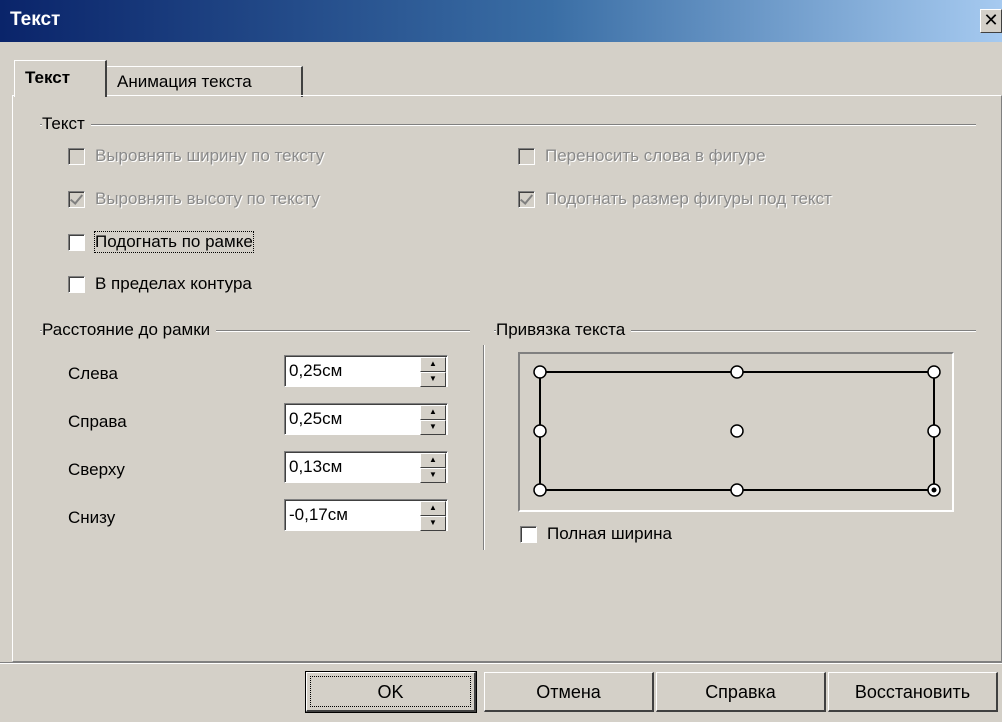 This screenshot has height=722, width=1002. I want to click on reset-label: Восстановить, so click(912, 692).